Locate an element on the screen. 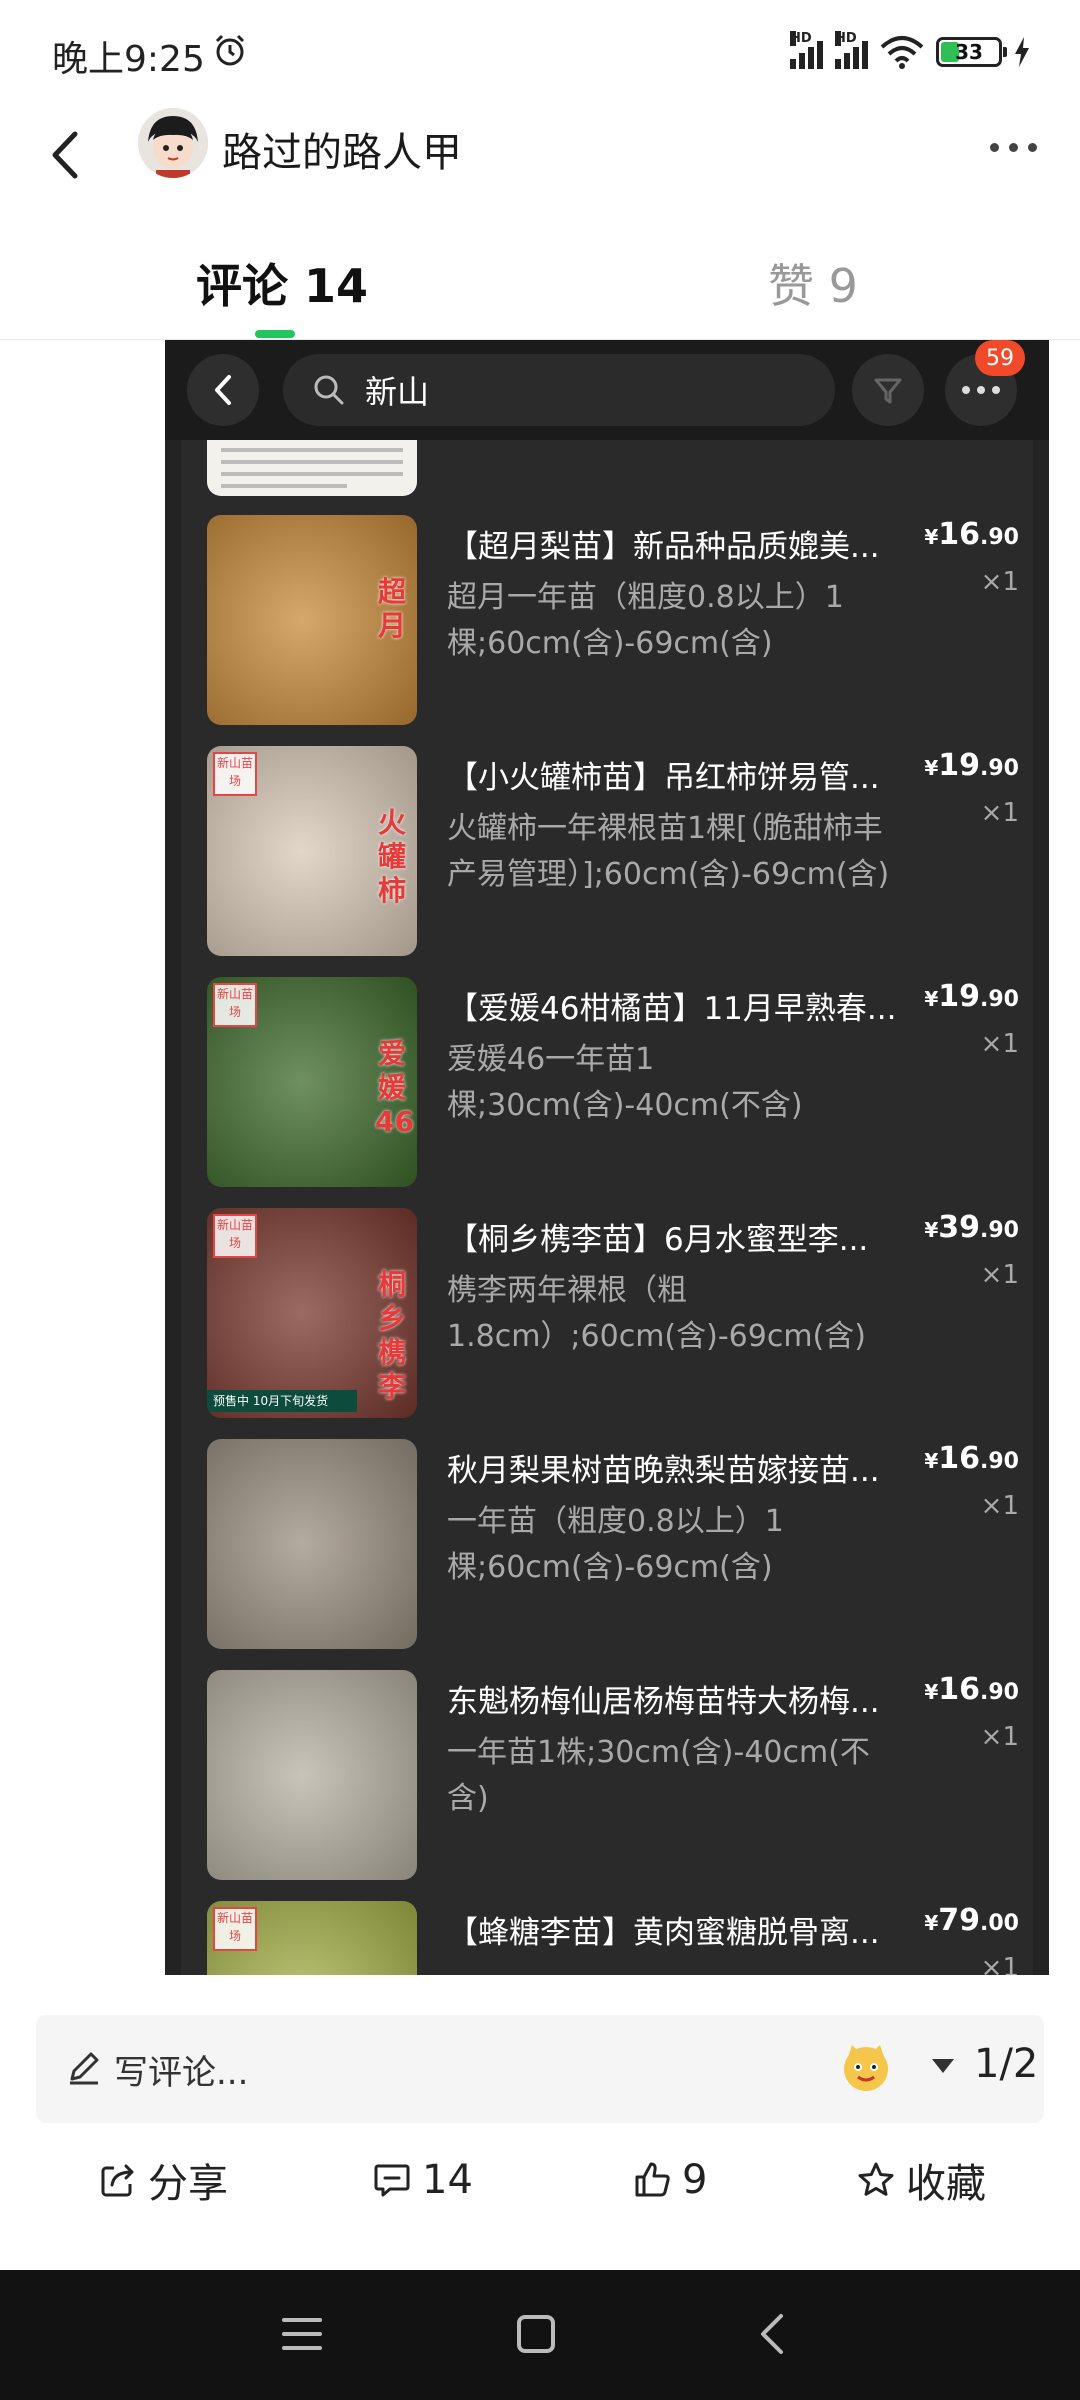  likes-count: 9 is located at coordinates (695, 2180).